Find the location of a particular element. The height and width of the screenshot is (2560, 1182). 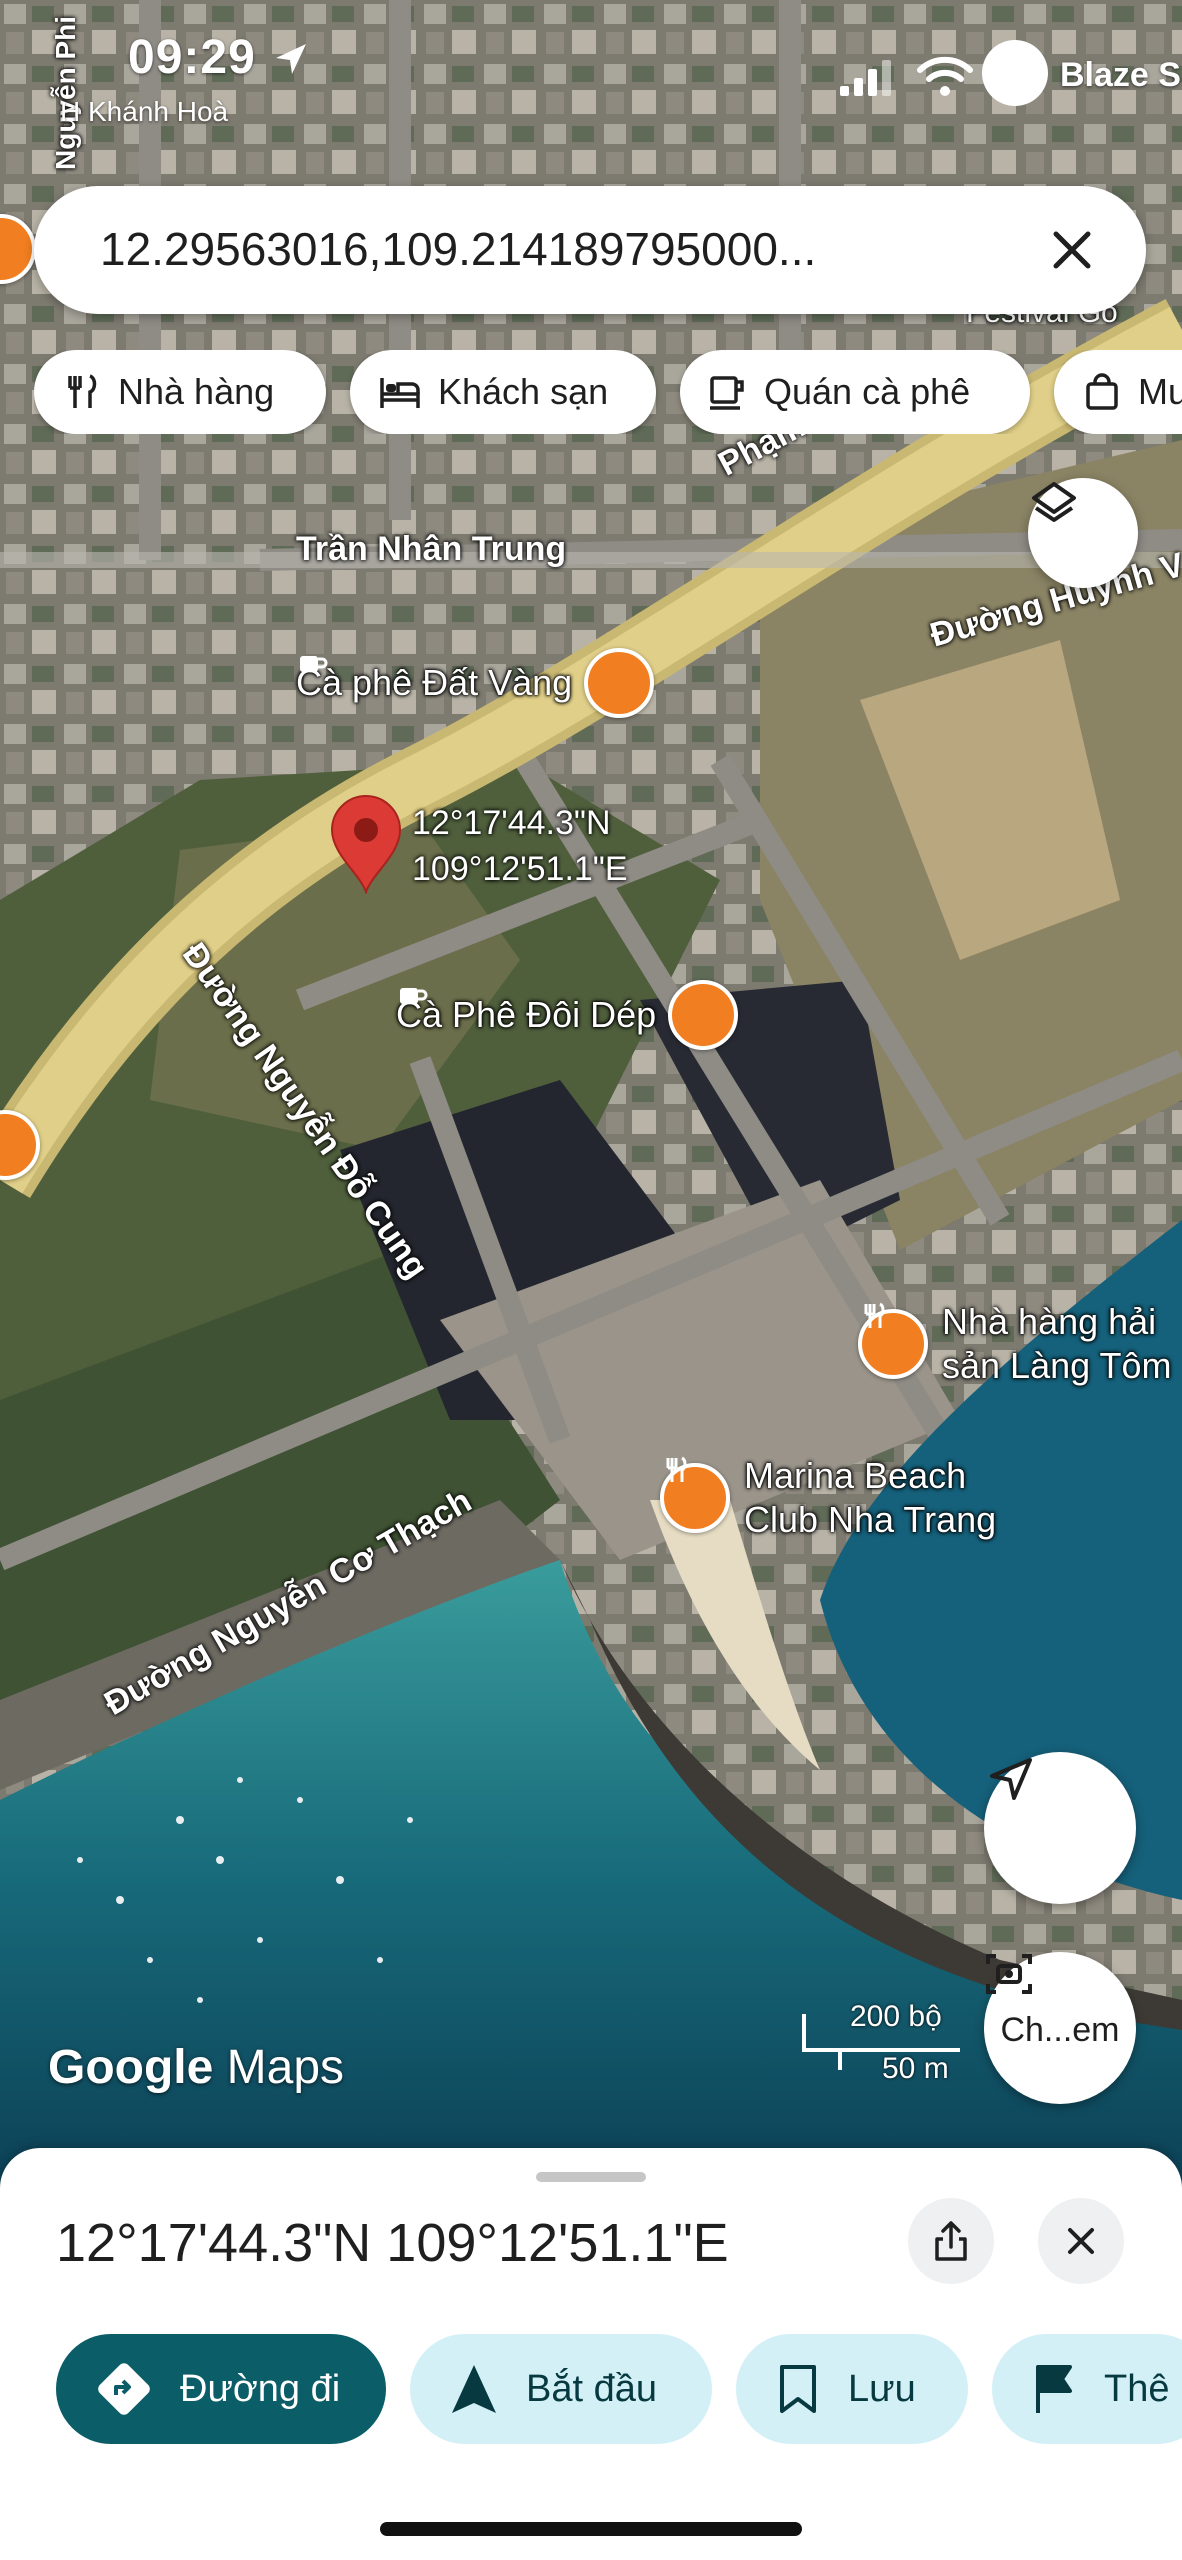

poi-label-line1: Nhà hàng hải is located at coordinates (1049, 1321).